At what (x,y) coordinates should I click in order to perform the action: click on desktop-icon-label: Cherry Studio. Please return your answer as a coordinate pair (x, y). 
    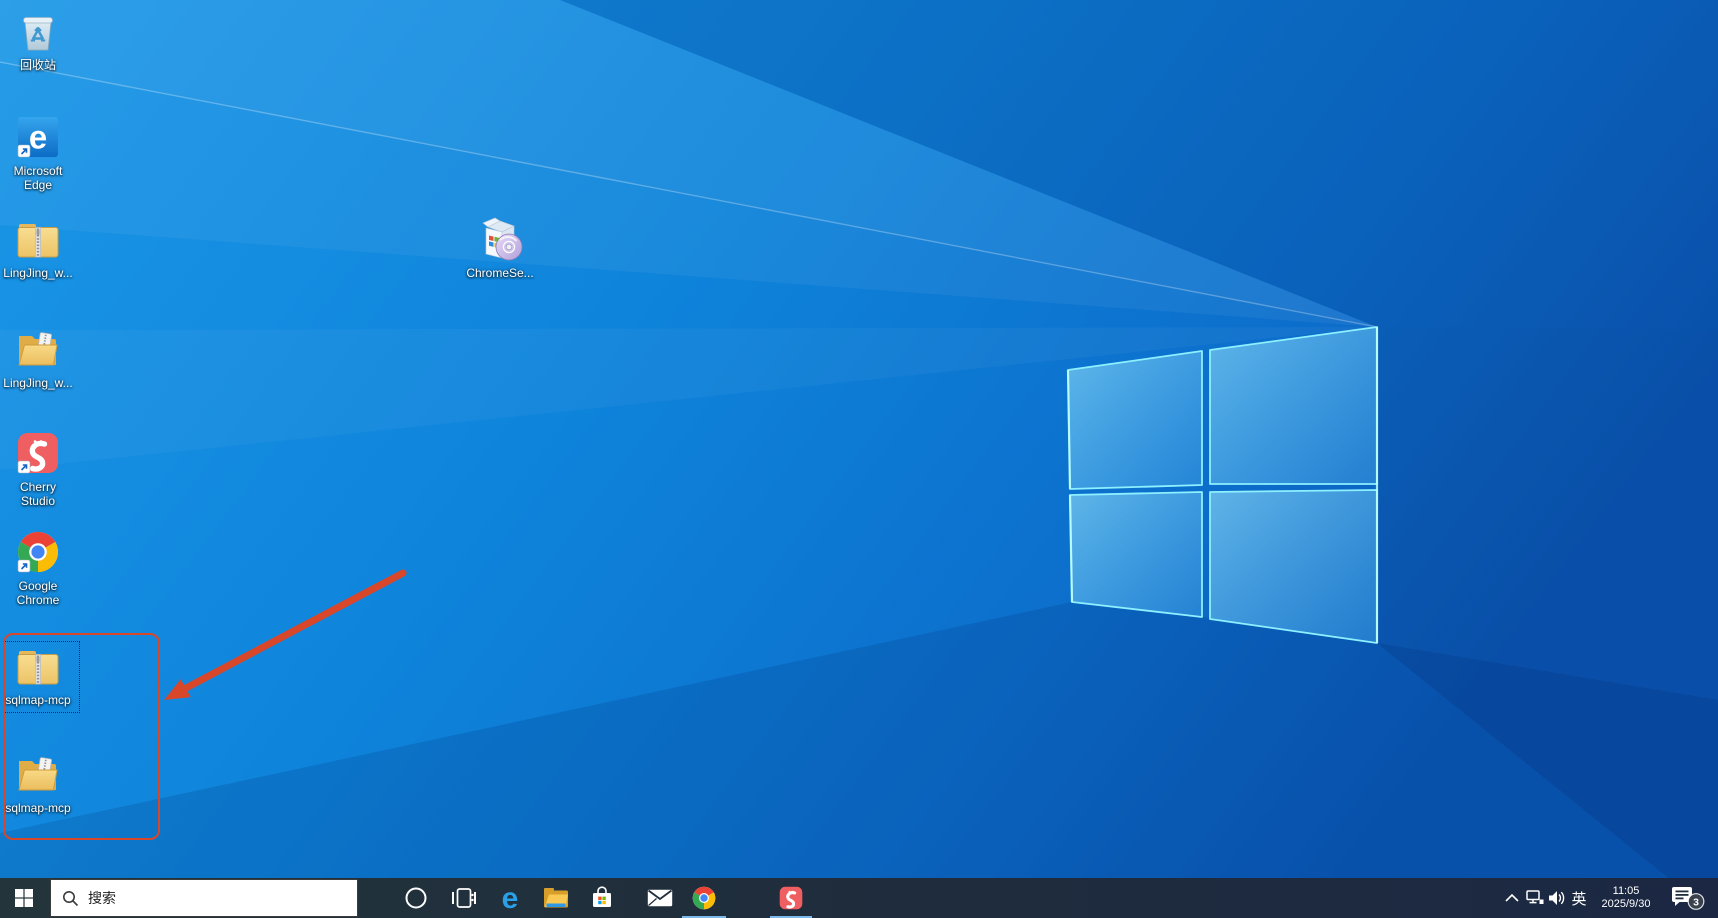
    Looking at the image, I should click on (37, 494).